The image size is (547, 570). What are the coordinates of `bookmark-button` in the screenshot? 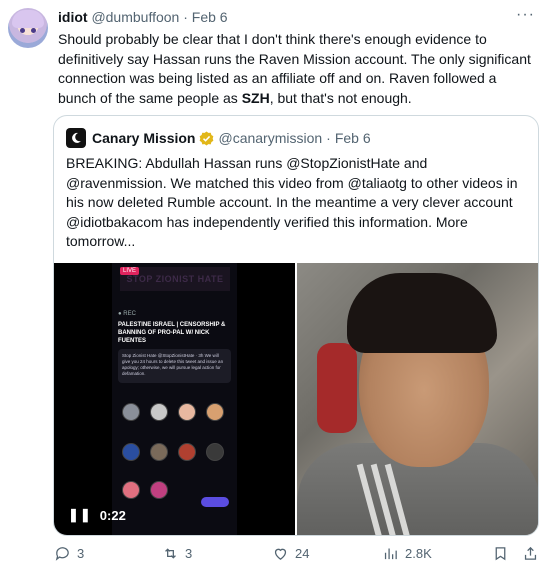 It's located at (503, 553).